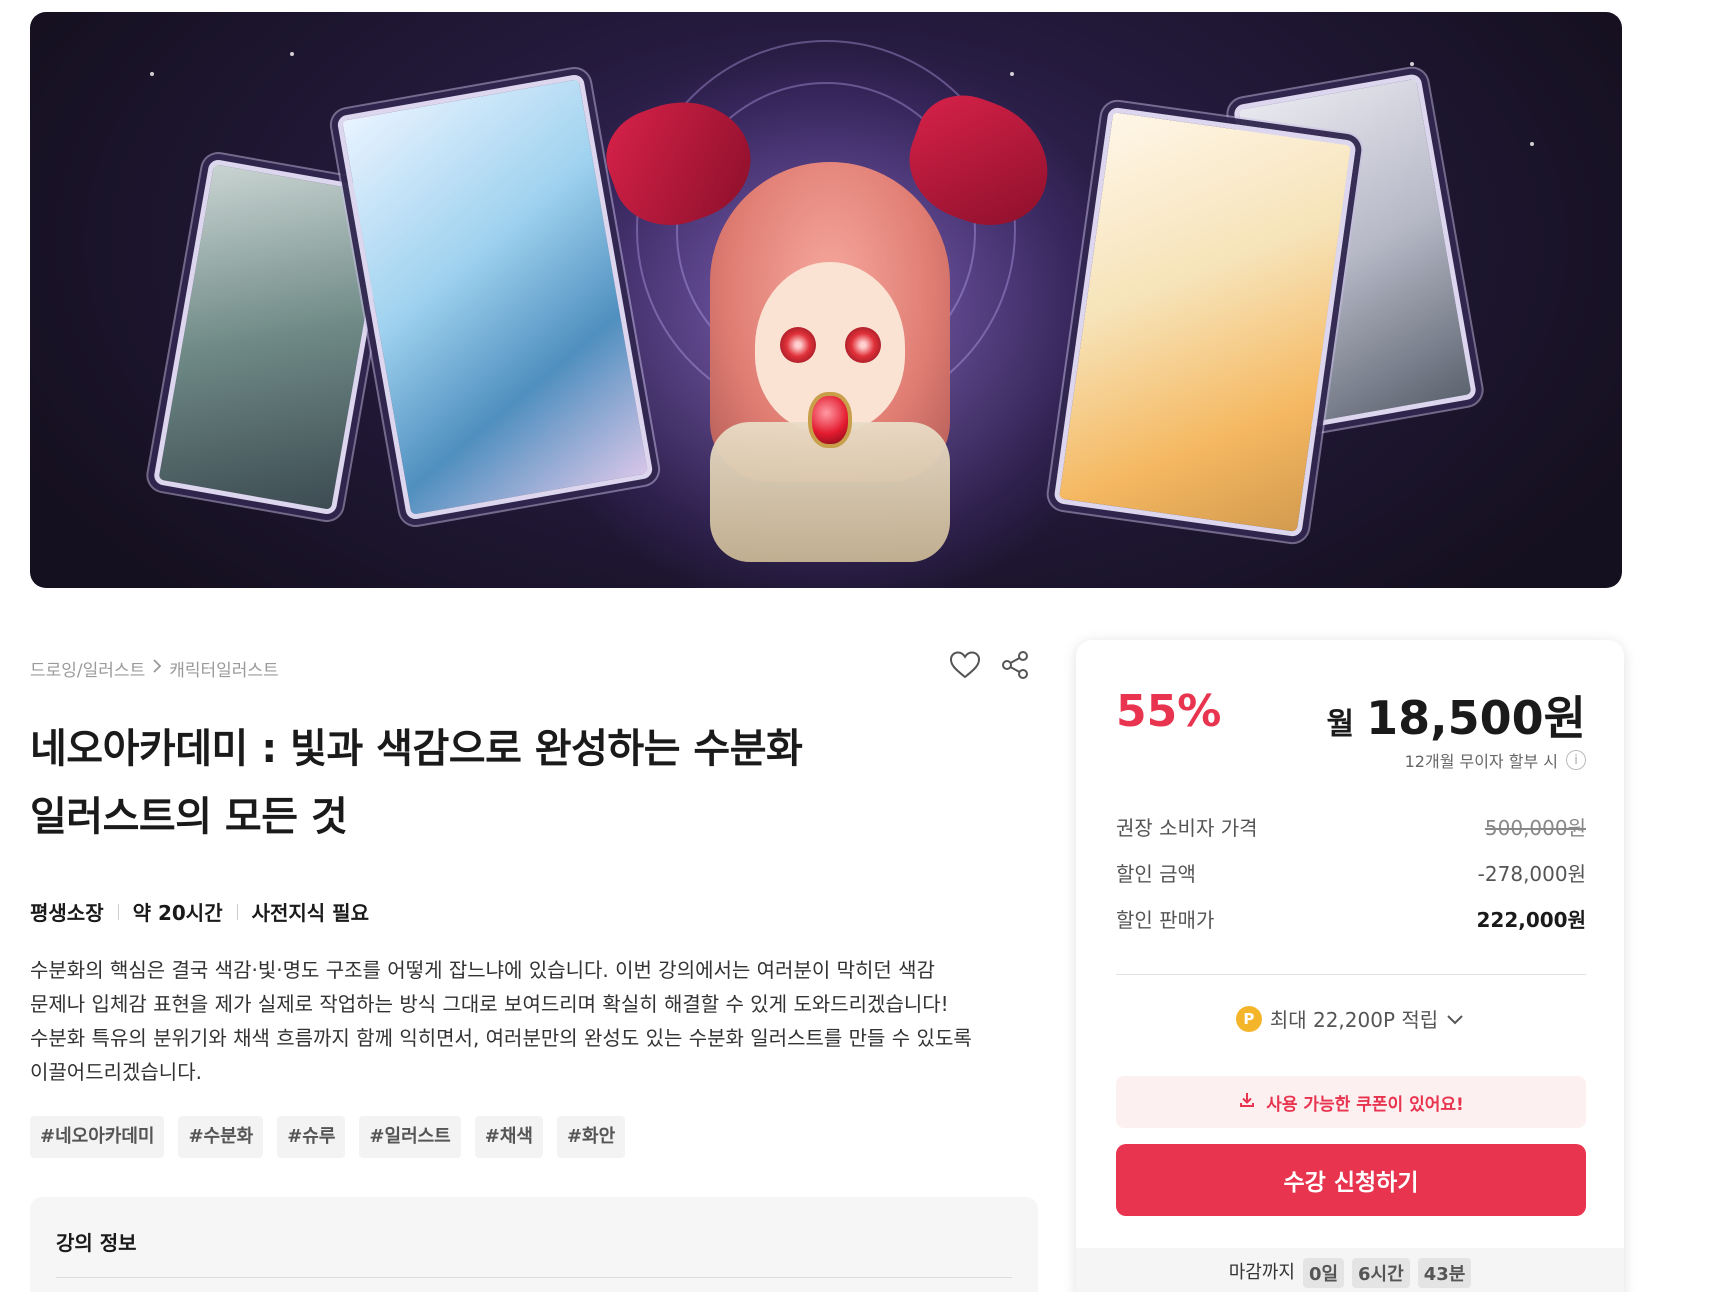 This screenshot has height=1292, width=1714. I want to click on sale-price-row: 할인 판매가 222,000원, so click(1351, 918).